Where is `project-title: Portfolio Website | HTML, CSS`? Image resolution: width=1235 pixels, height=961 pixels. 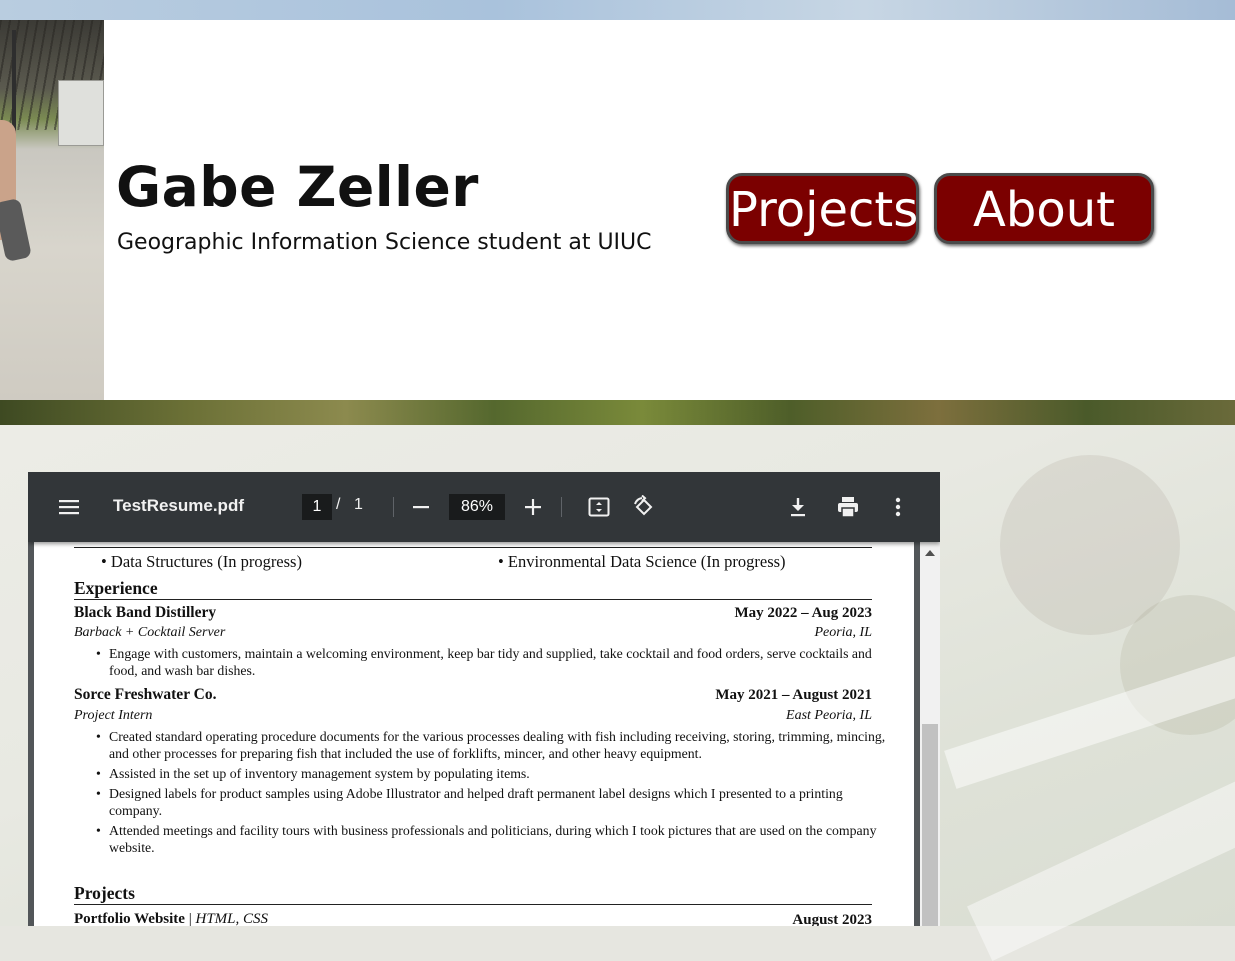 project-title: Portfolio Website | HTML, CSS is located at coordinates (171, 918).